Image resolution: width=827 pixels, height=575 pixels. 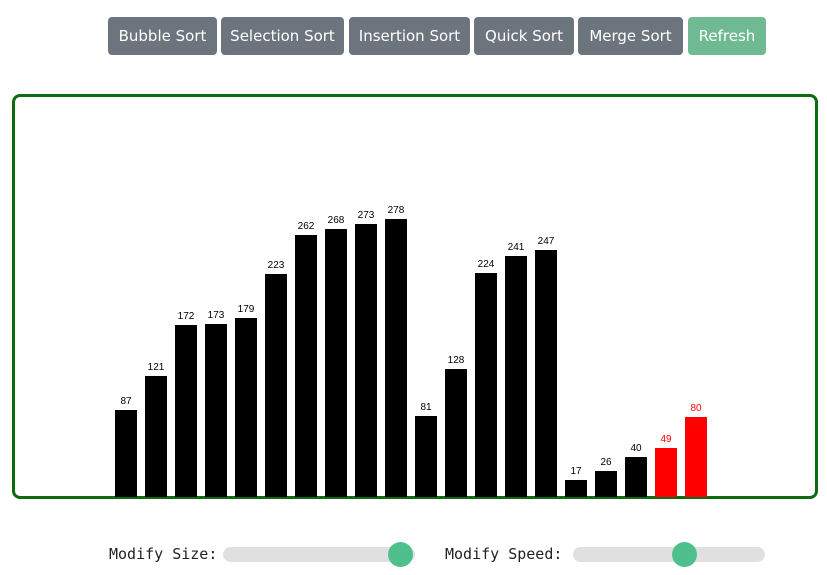 I want to click on bar-value-label: 128, so click(x=456, y=360).